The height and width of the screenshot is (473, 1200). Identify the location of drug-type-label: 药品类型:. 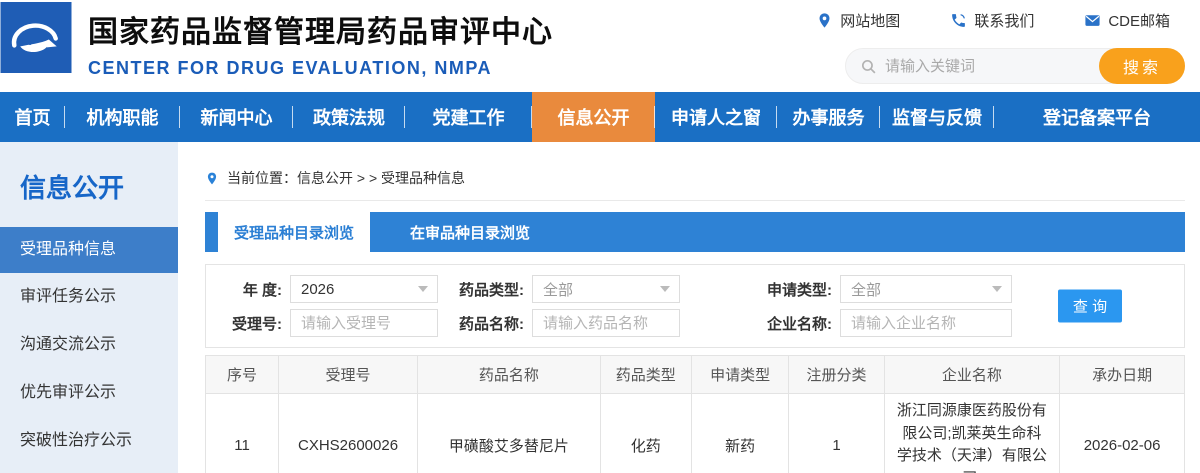
(491, 290).